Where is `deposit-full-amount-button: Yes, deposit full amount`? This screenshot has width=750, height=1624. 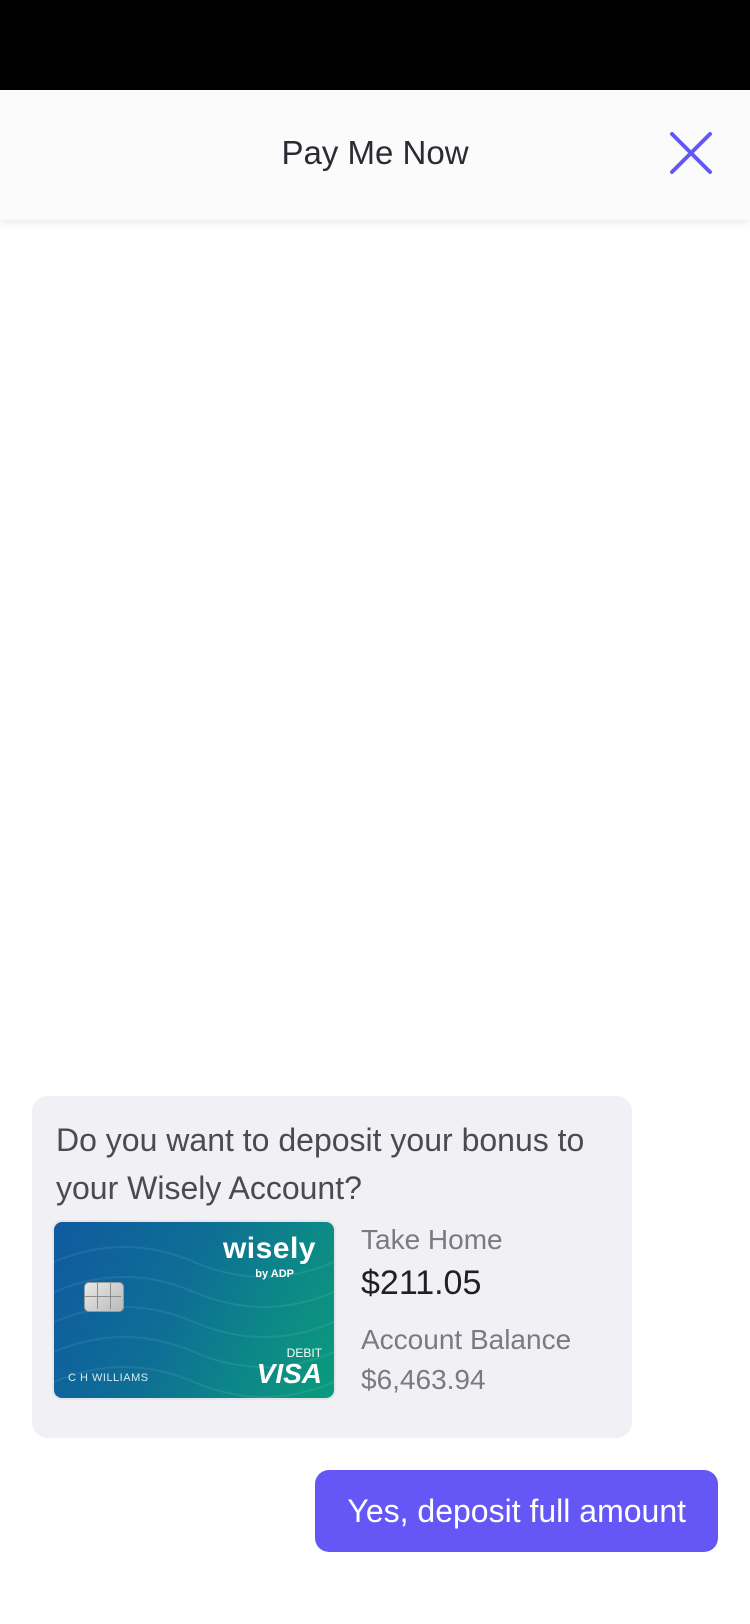
deposit-full-amount-button: Yes, deposit full amount is located at coordinates (516, 1511).